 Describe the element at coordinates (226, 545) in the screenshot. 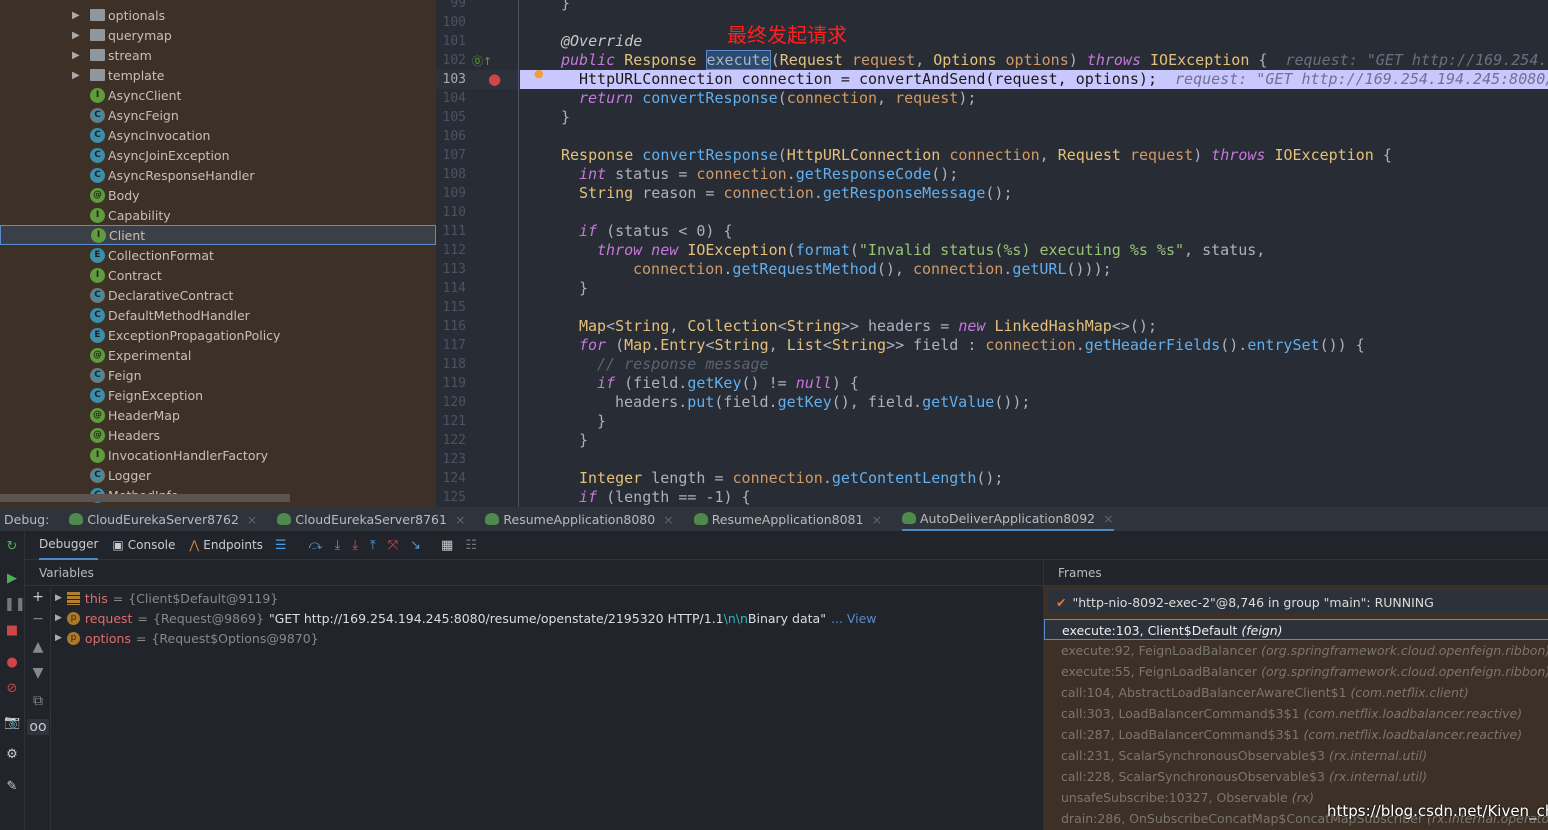

I see `tab-endpoints: ⋀ Endpoints` at that location.